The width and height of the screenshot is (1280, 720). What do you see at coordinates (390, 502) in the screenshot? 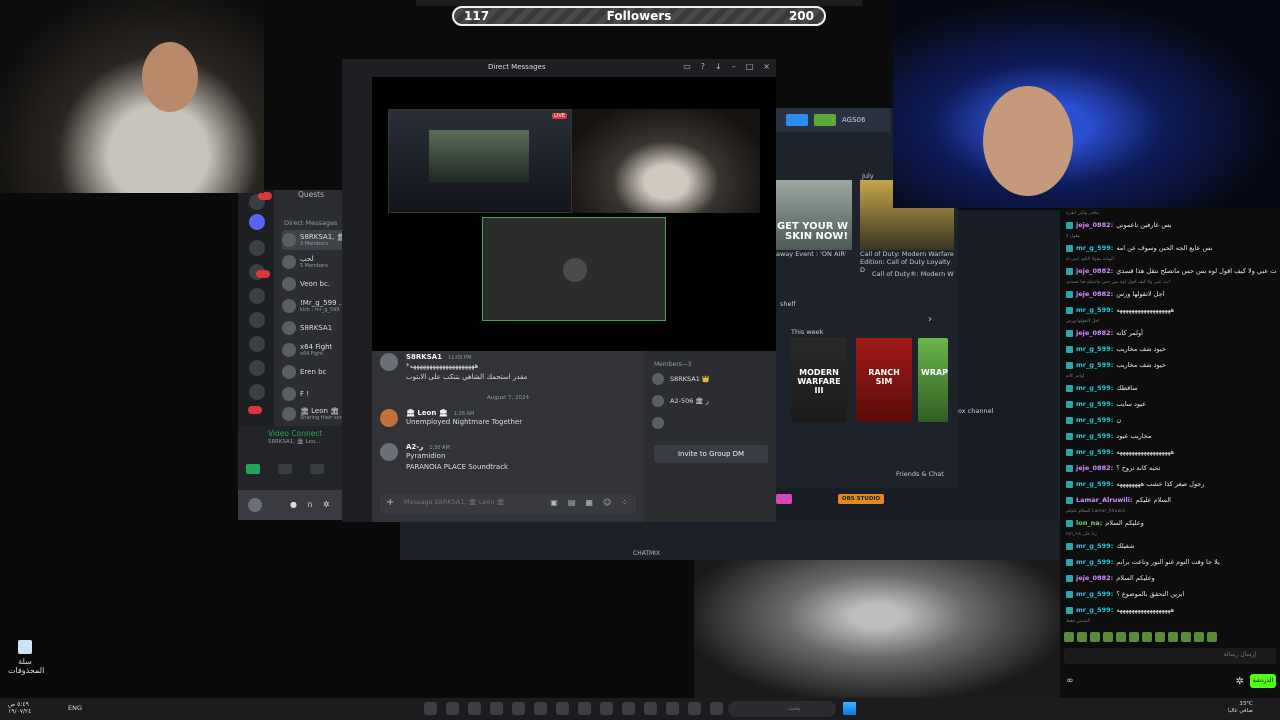
I see `attach-icon: +` at bounding box center [390, 502].